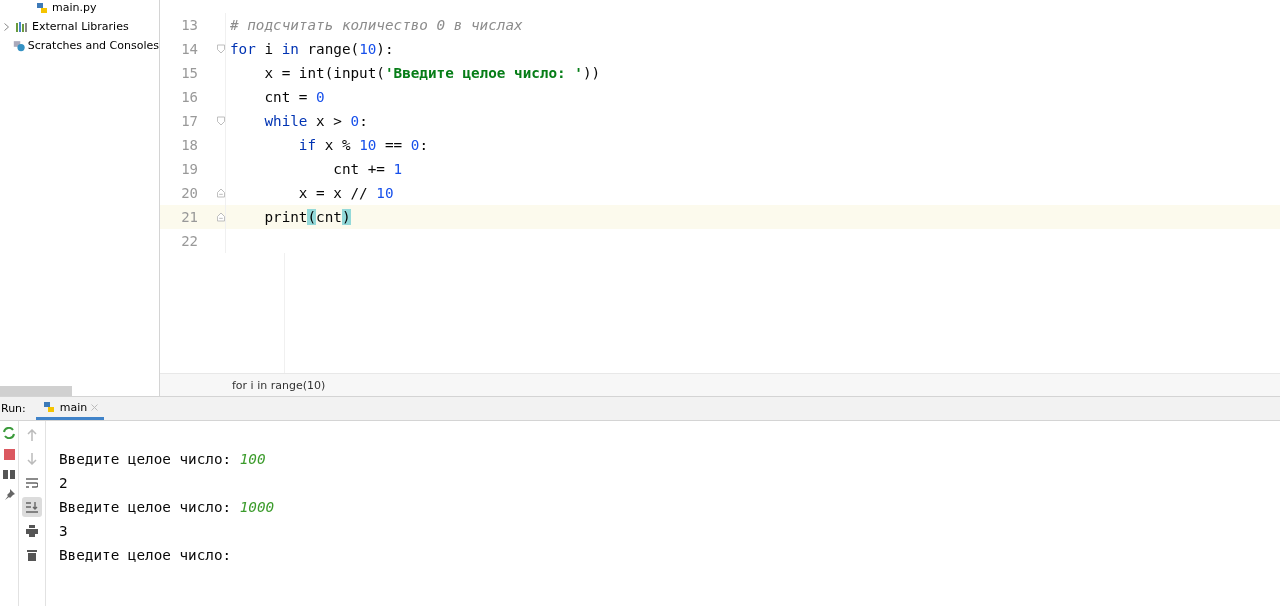  I want to click on layout-icon, so click(9, 474).